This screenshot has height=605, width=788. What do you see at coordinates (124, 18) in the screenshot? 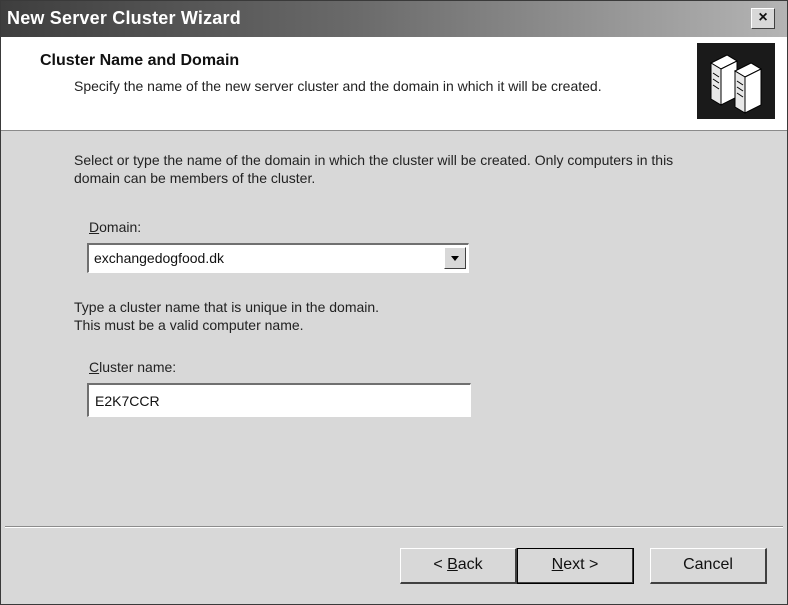
I see `window-title: New Server Cluster Wizard` at bounding box center [124, 18].